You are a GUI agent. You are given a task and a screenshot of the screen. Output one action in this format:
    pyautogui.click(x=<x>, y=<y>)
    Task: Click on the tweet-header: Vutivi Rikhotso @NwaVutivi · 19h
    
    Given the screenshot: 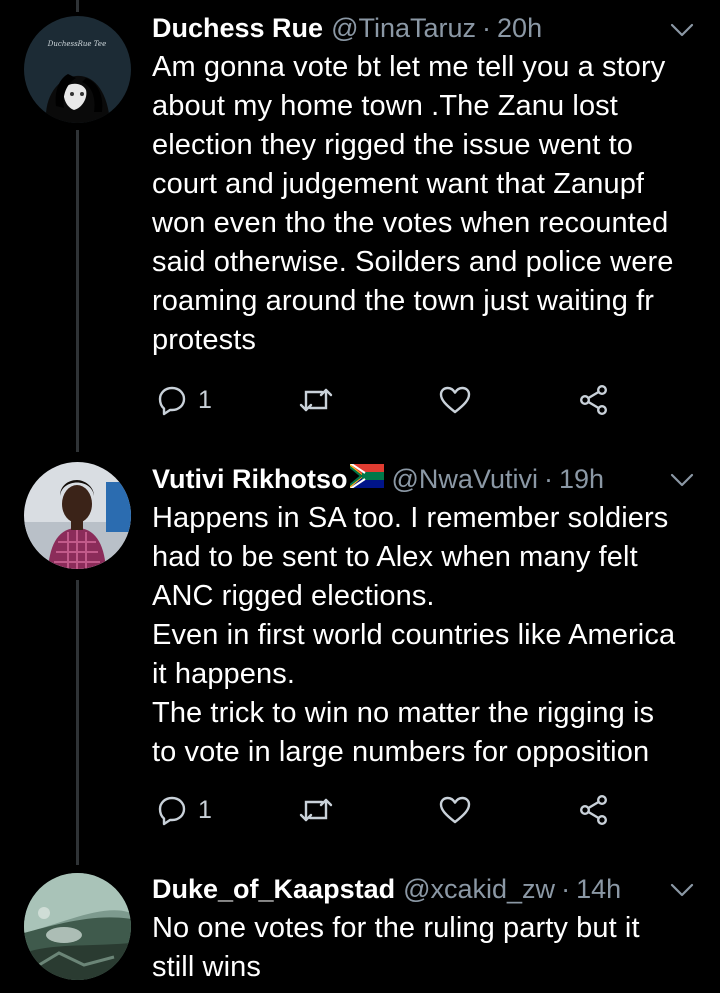 What is the action you would take?
    pyautogui.click(x=424, y=479)
    